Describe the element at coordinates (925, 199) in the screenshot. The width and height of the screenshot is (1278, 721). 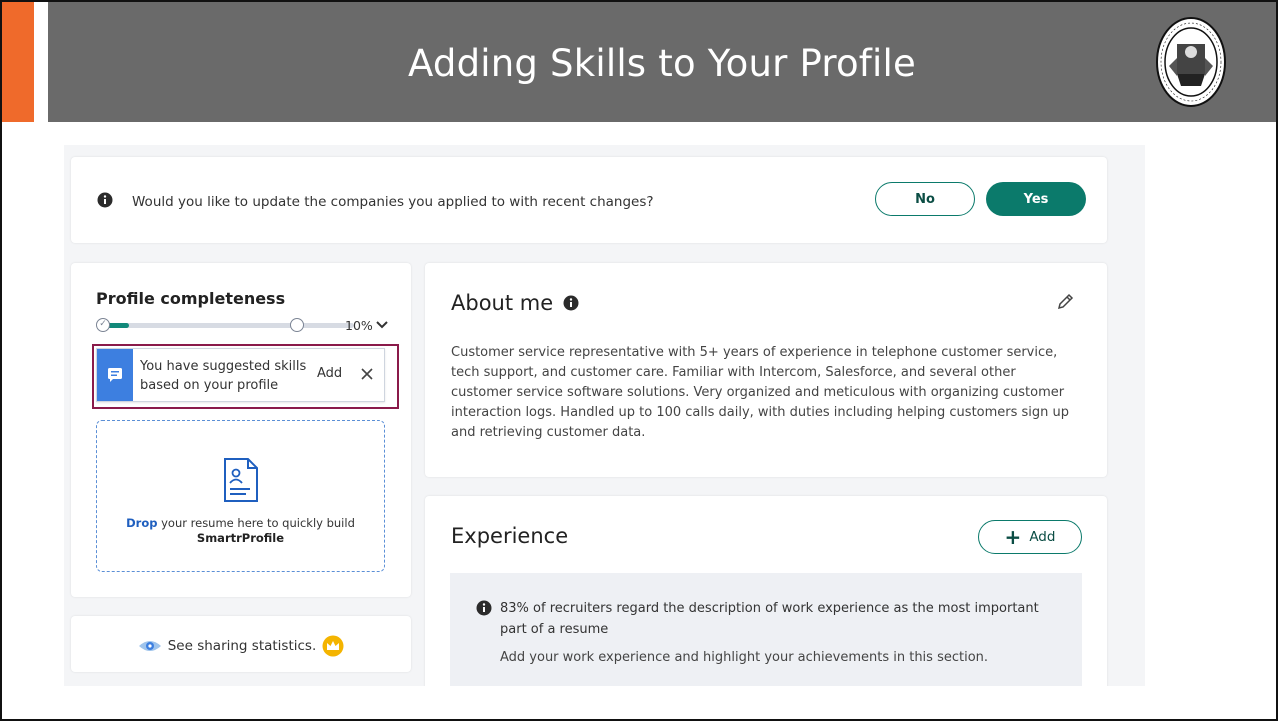
I see `no-button: No` at that location.